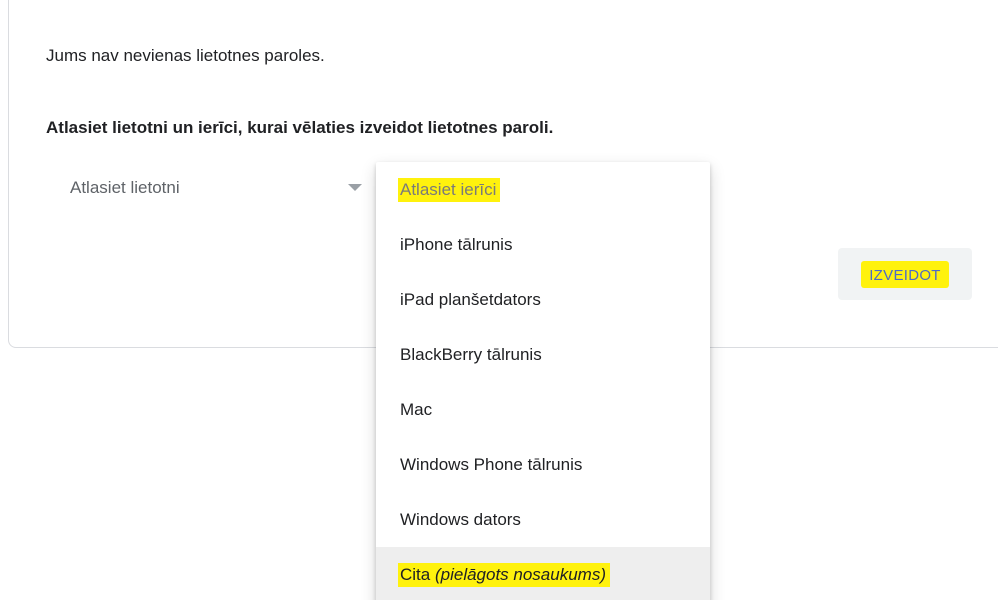 The image size is (998, 600). What do you see at coordinates (543, 299) in the screenshot?
I see `device-option-ipad: iPad planšetdators` at bounding box center [543, 299].